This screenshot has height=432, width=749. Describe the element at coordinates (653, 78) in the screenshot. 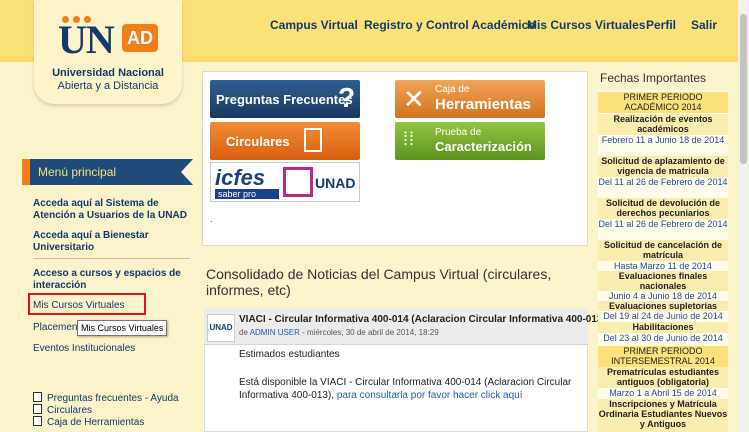

I see `fechas-importantes-title: Fechas Importantes` at that location.